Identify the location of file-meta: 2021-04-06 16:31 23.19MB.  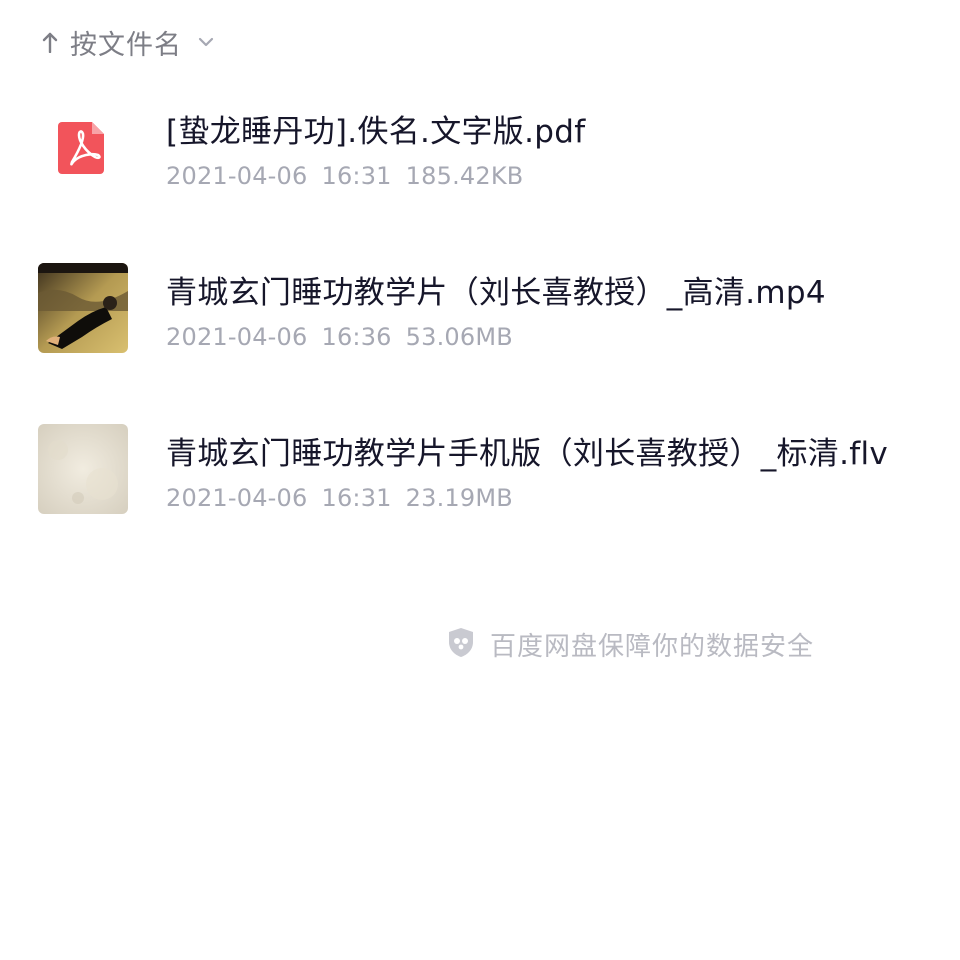
(339, 498).